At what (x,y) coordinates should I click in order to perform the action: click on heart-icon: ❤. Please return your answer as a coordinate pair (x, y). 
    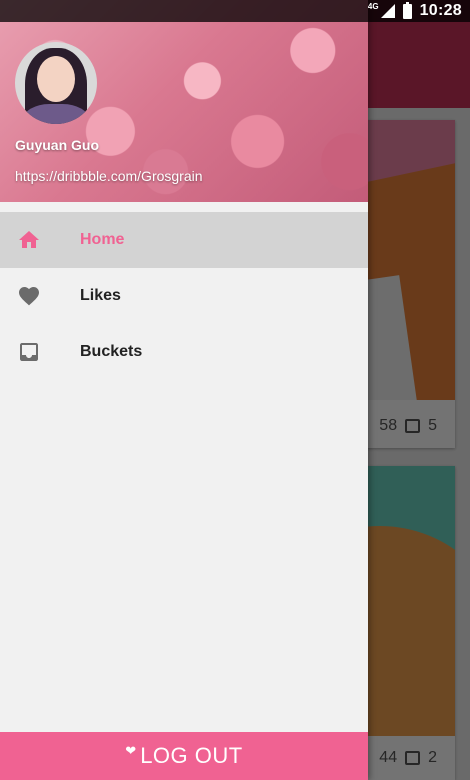
    Looking at the image, I should click on (131, 750).